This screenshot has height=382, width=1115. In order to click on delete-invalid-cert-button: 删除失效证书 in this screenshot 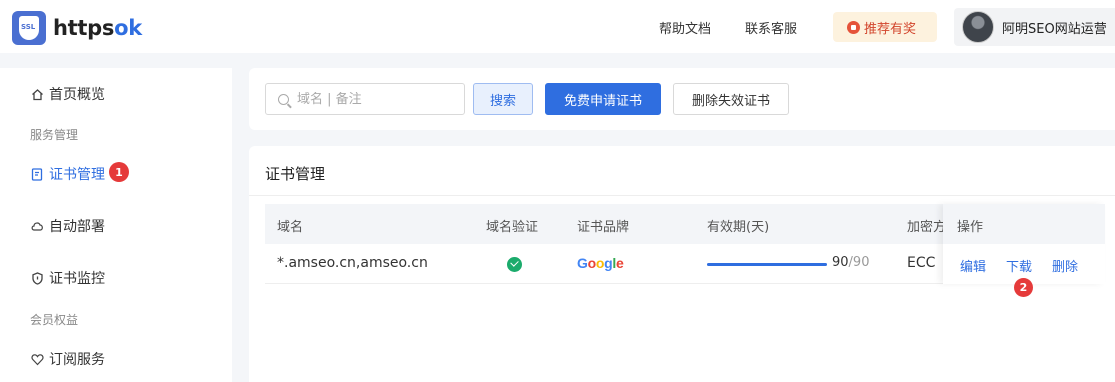, I will do `click(731, 99)`.